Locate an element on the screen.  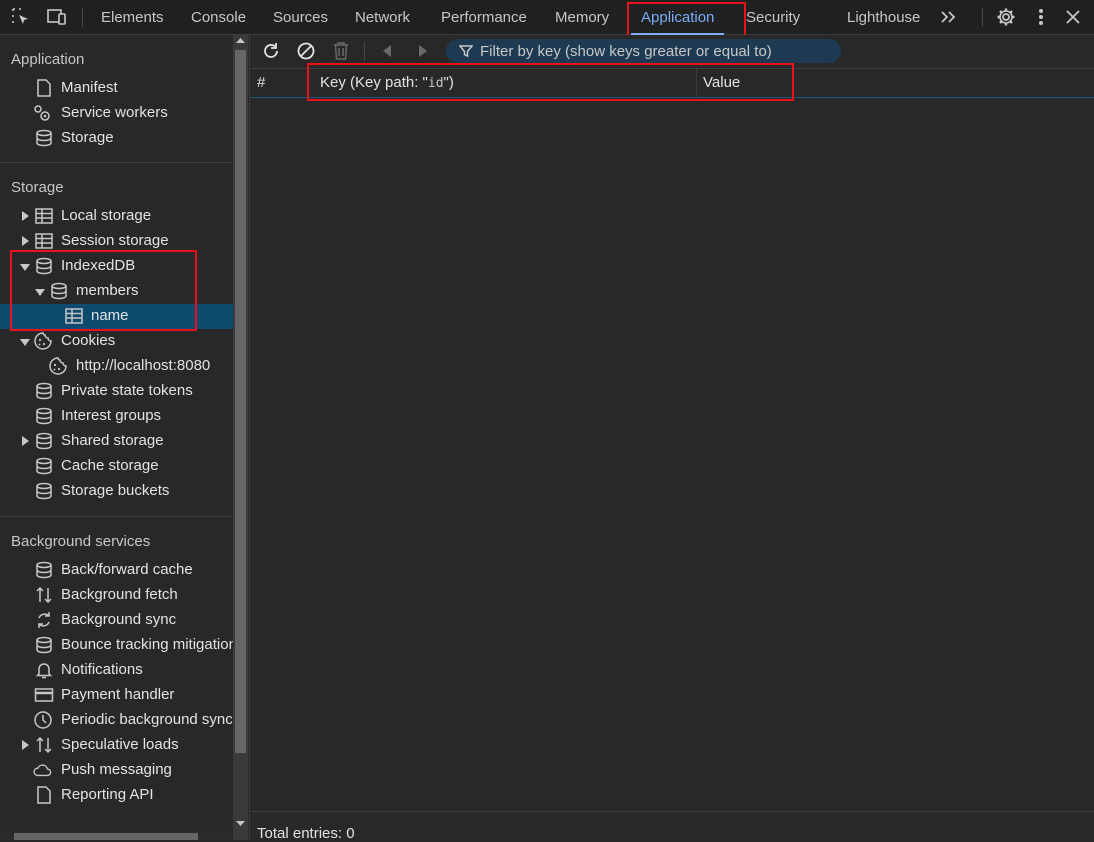
sidebar-item-label: Service workers is located at coordinates (114, 112).